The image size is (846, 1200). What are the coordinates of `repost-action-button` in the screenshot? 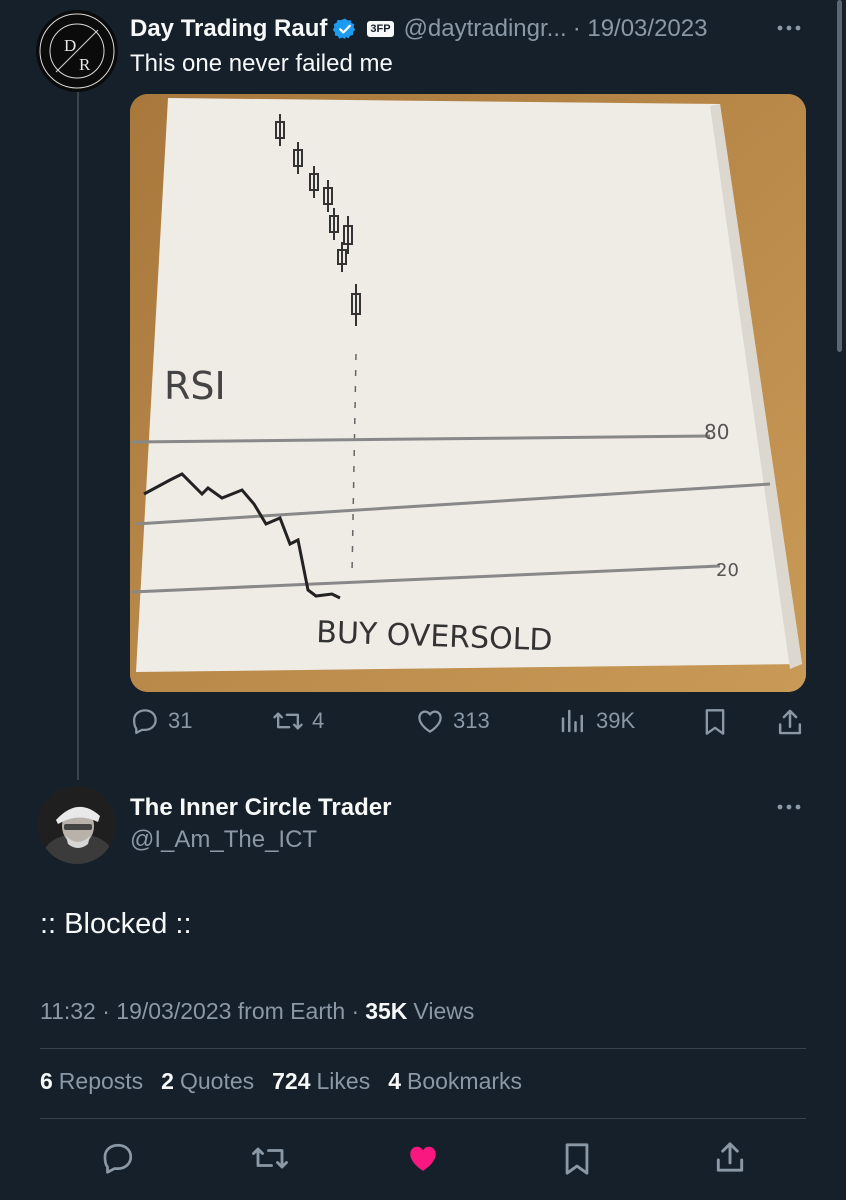 It's located at (270, 1160).